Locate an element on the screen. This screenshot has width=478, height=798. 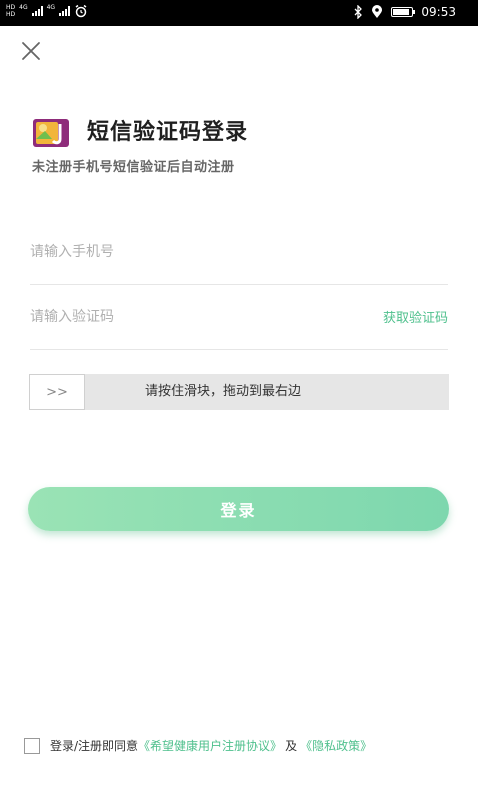
user-agreement-link: 《希望健康用户注册协议》 is located at coordinates (210, 745).